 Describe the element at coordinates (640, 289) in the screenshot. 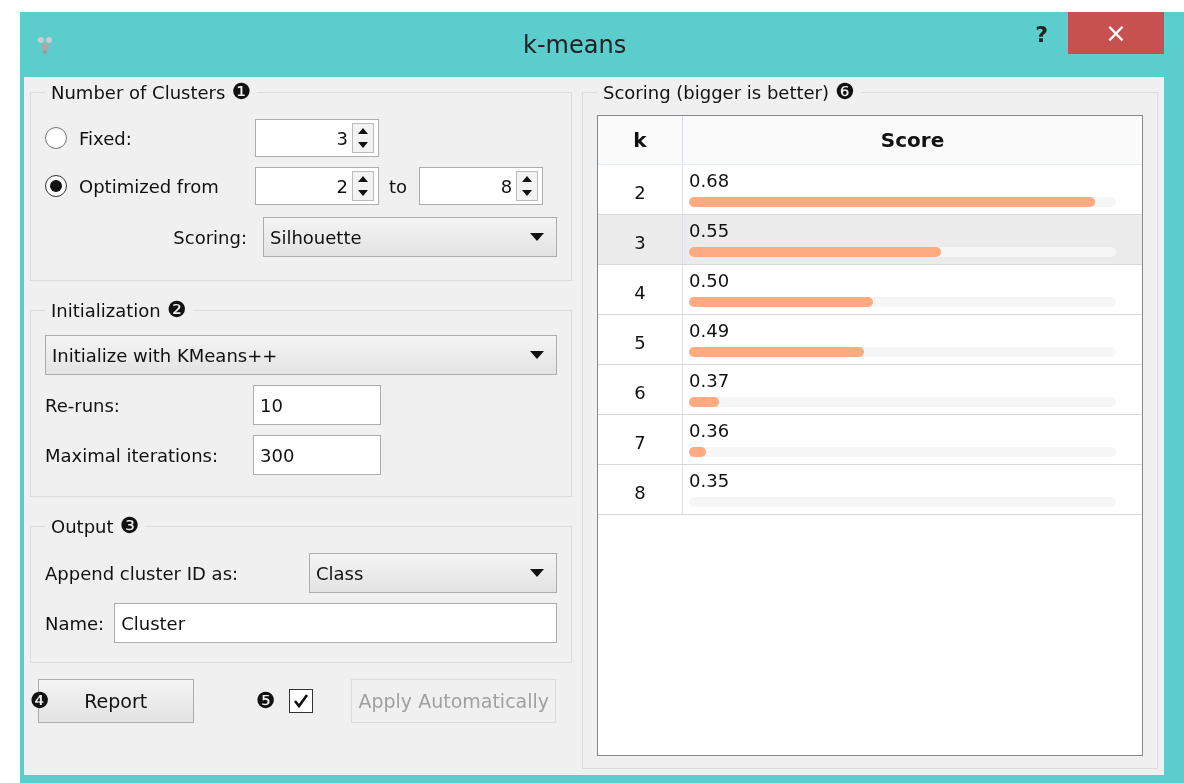

I see `table-cell: 4` at that location.